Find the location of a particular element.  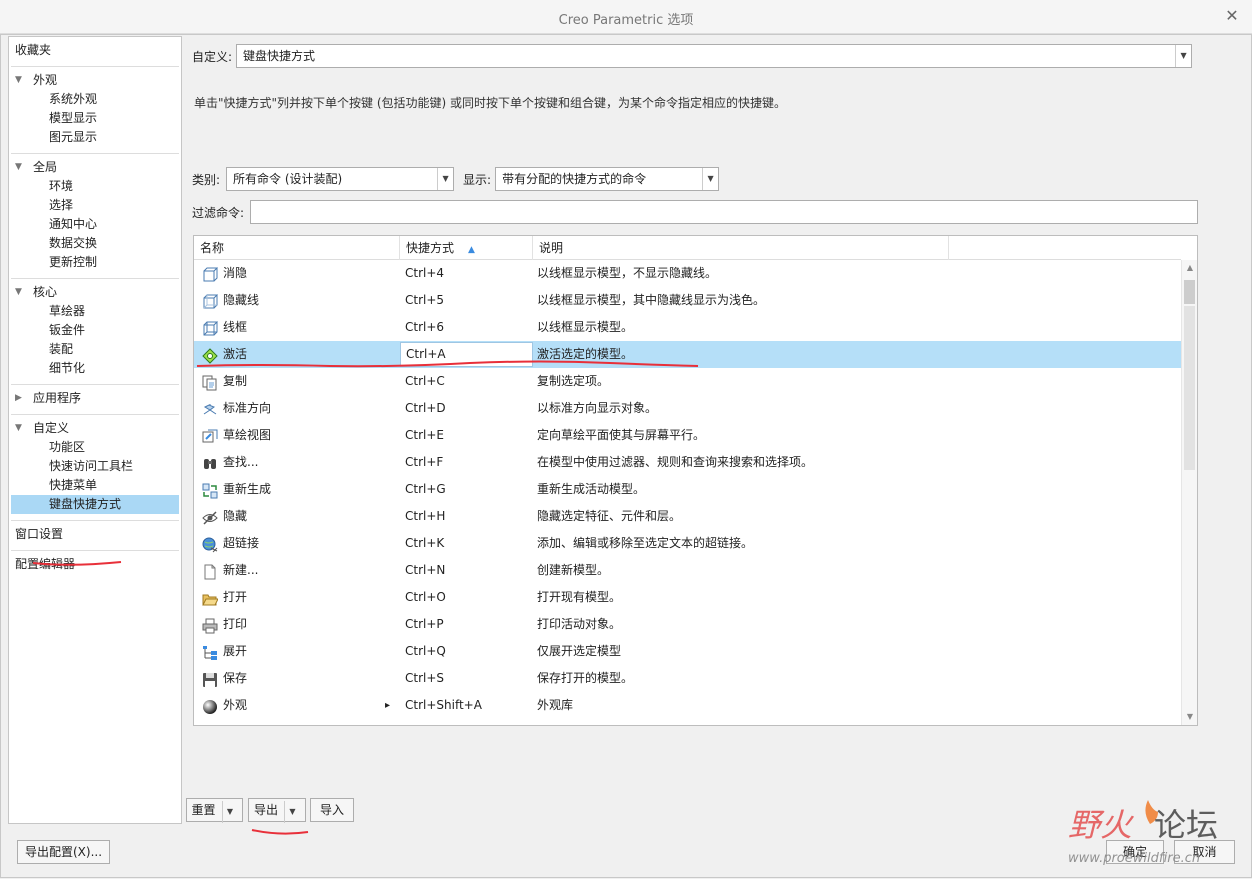

annotation-underline-sidebar is located at coordinates (77, 563).